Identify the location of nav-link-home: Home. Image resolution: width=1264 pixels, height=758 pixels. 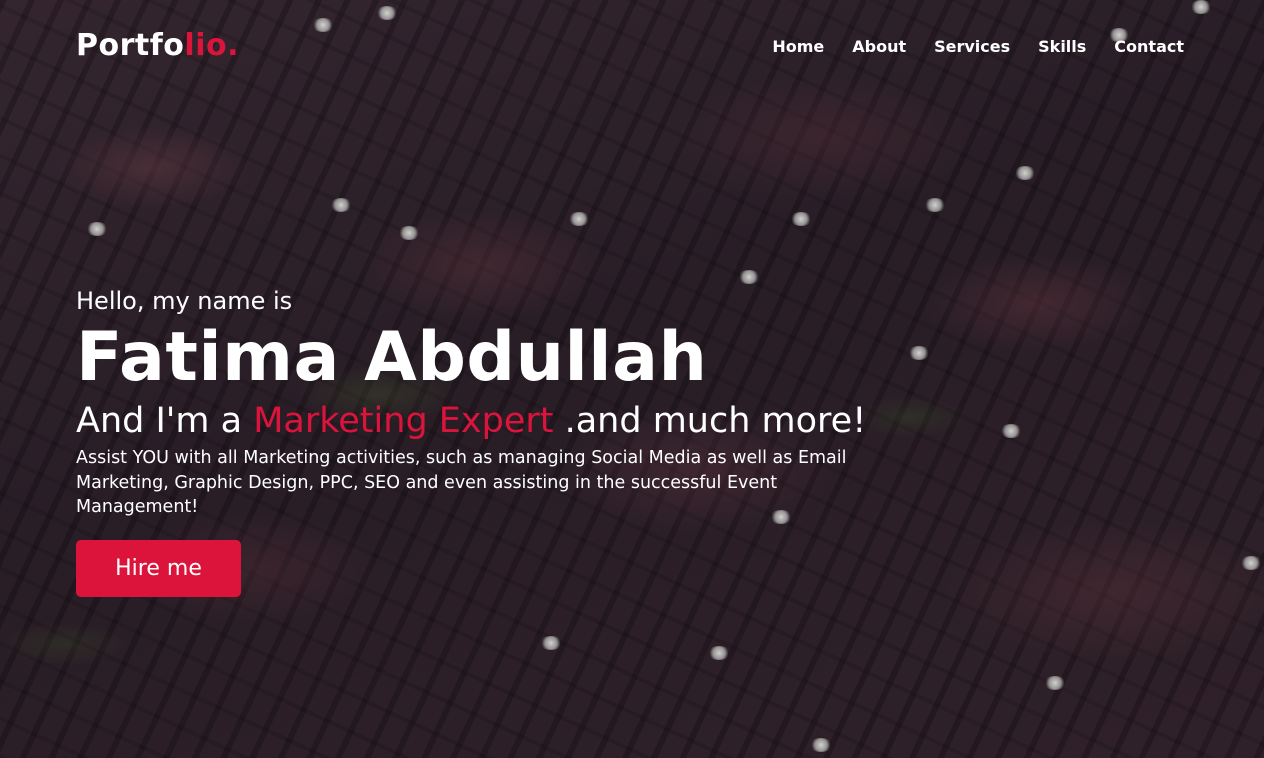
(798, 46).